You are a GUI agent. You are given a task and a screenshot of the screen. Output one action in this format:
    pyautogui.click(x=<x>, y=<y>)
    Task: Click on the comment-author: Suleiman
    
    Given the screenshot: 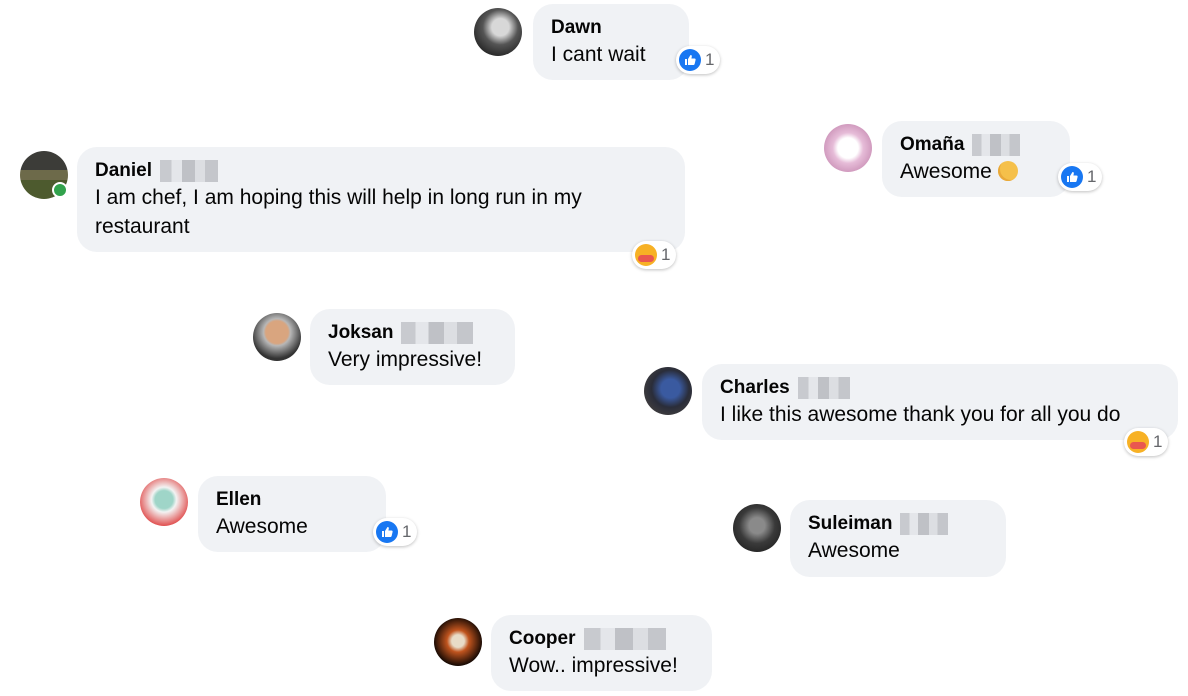 What is the action you would take?
    pyautogui.click(x=850, y=524)
    